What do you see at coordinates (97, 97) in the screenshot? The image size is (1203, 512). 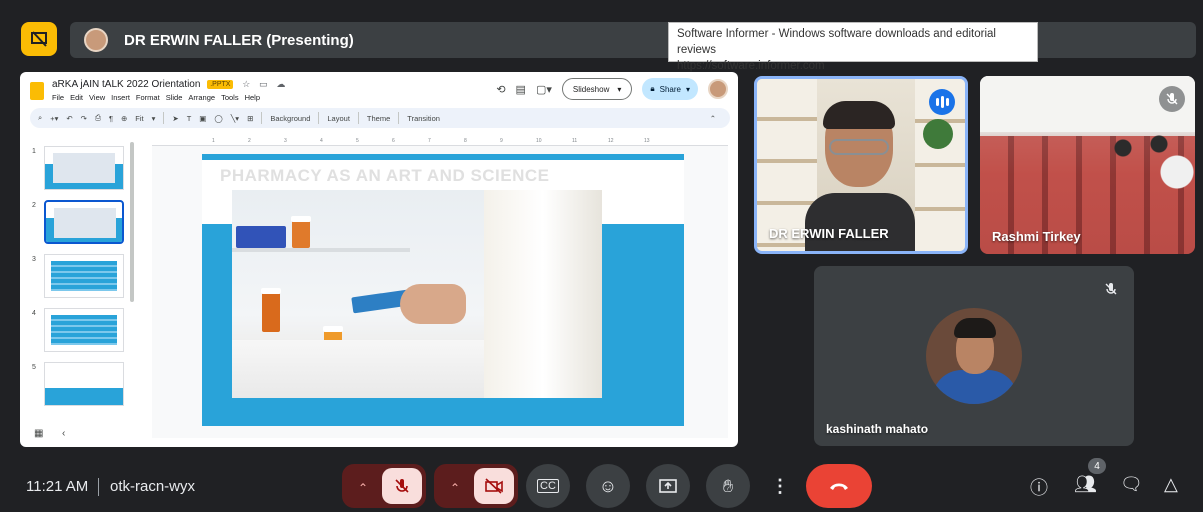 I see `menu-view: View` at bounding box center [97, 97].